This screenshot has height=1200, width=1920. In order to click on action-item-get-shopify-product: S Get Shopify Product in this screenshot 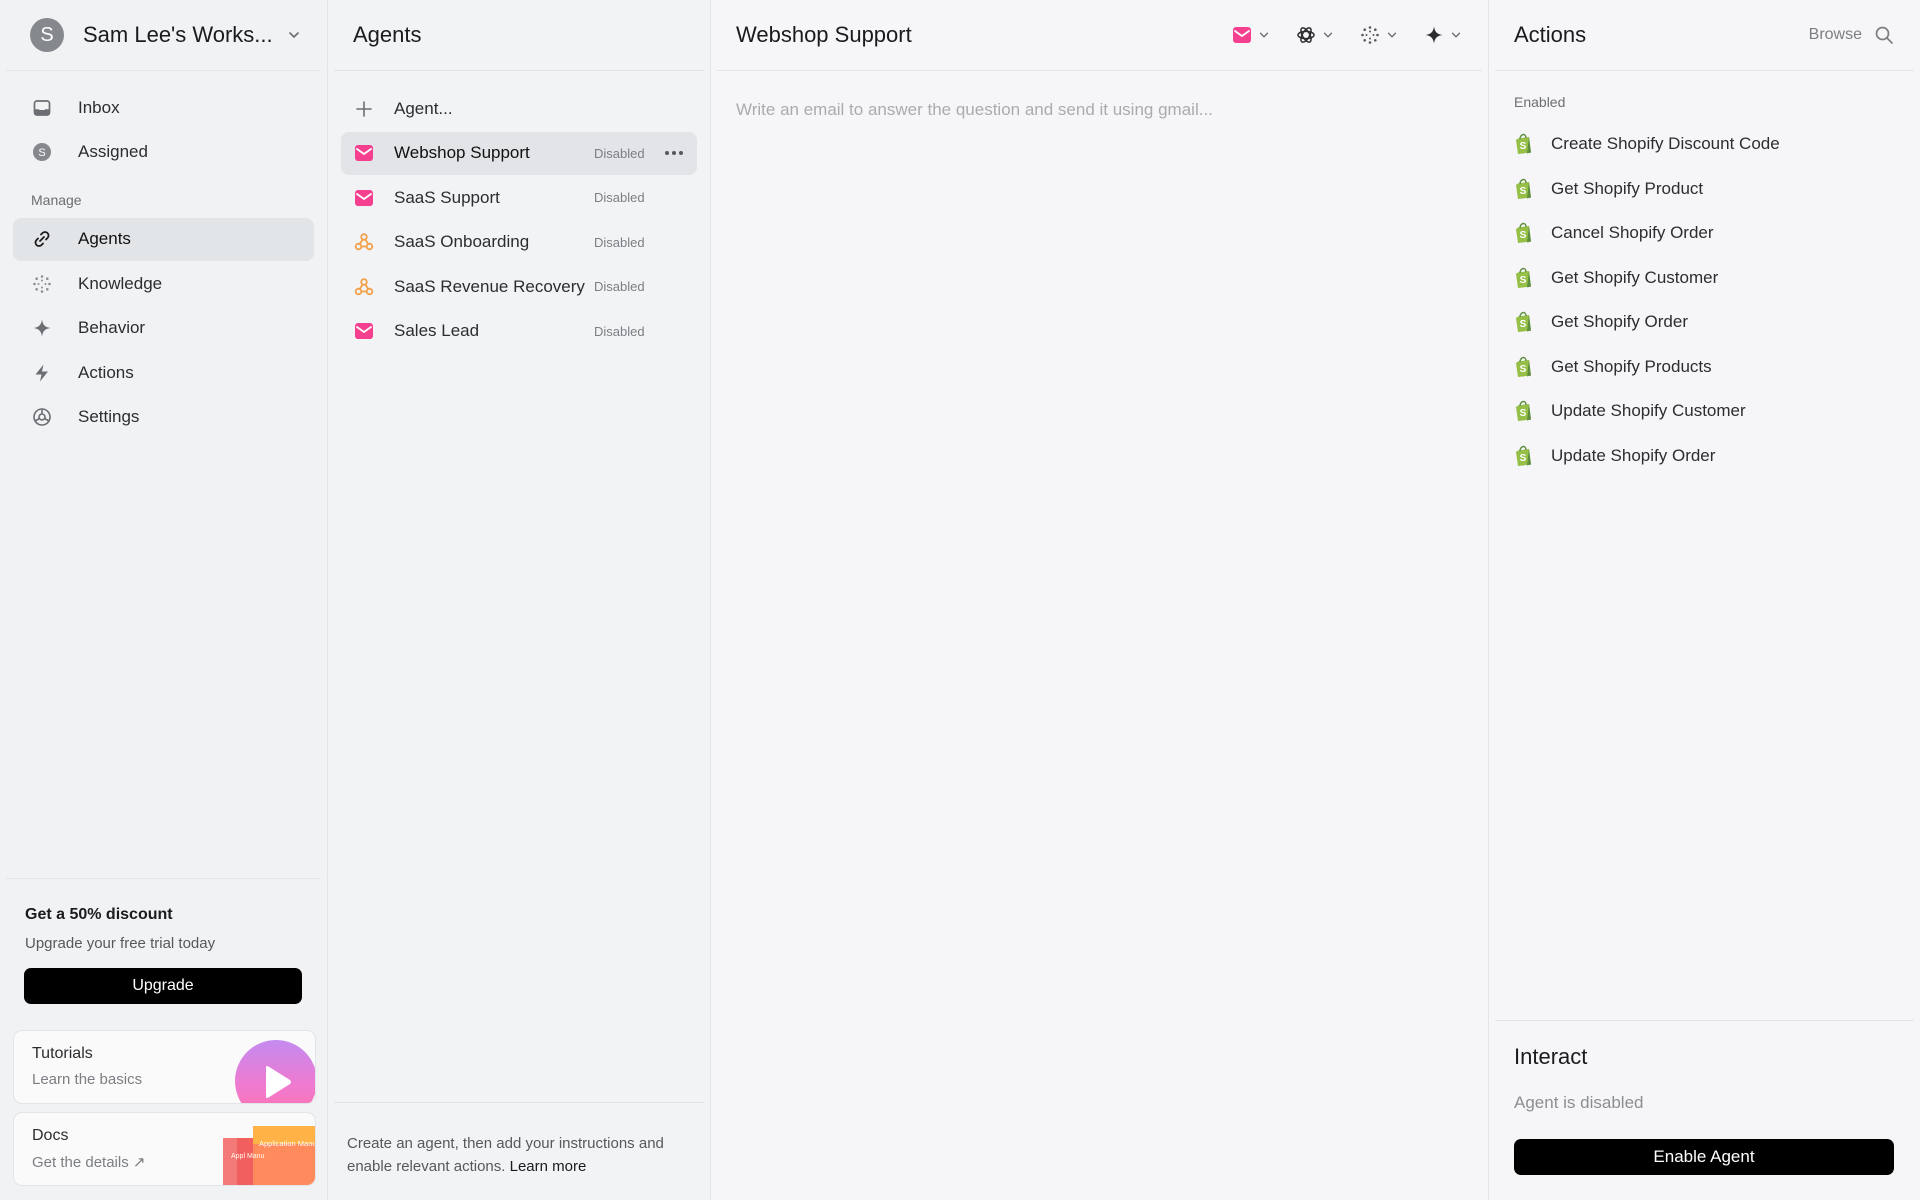, I will do `click(1704, 189)`.